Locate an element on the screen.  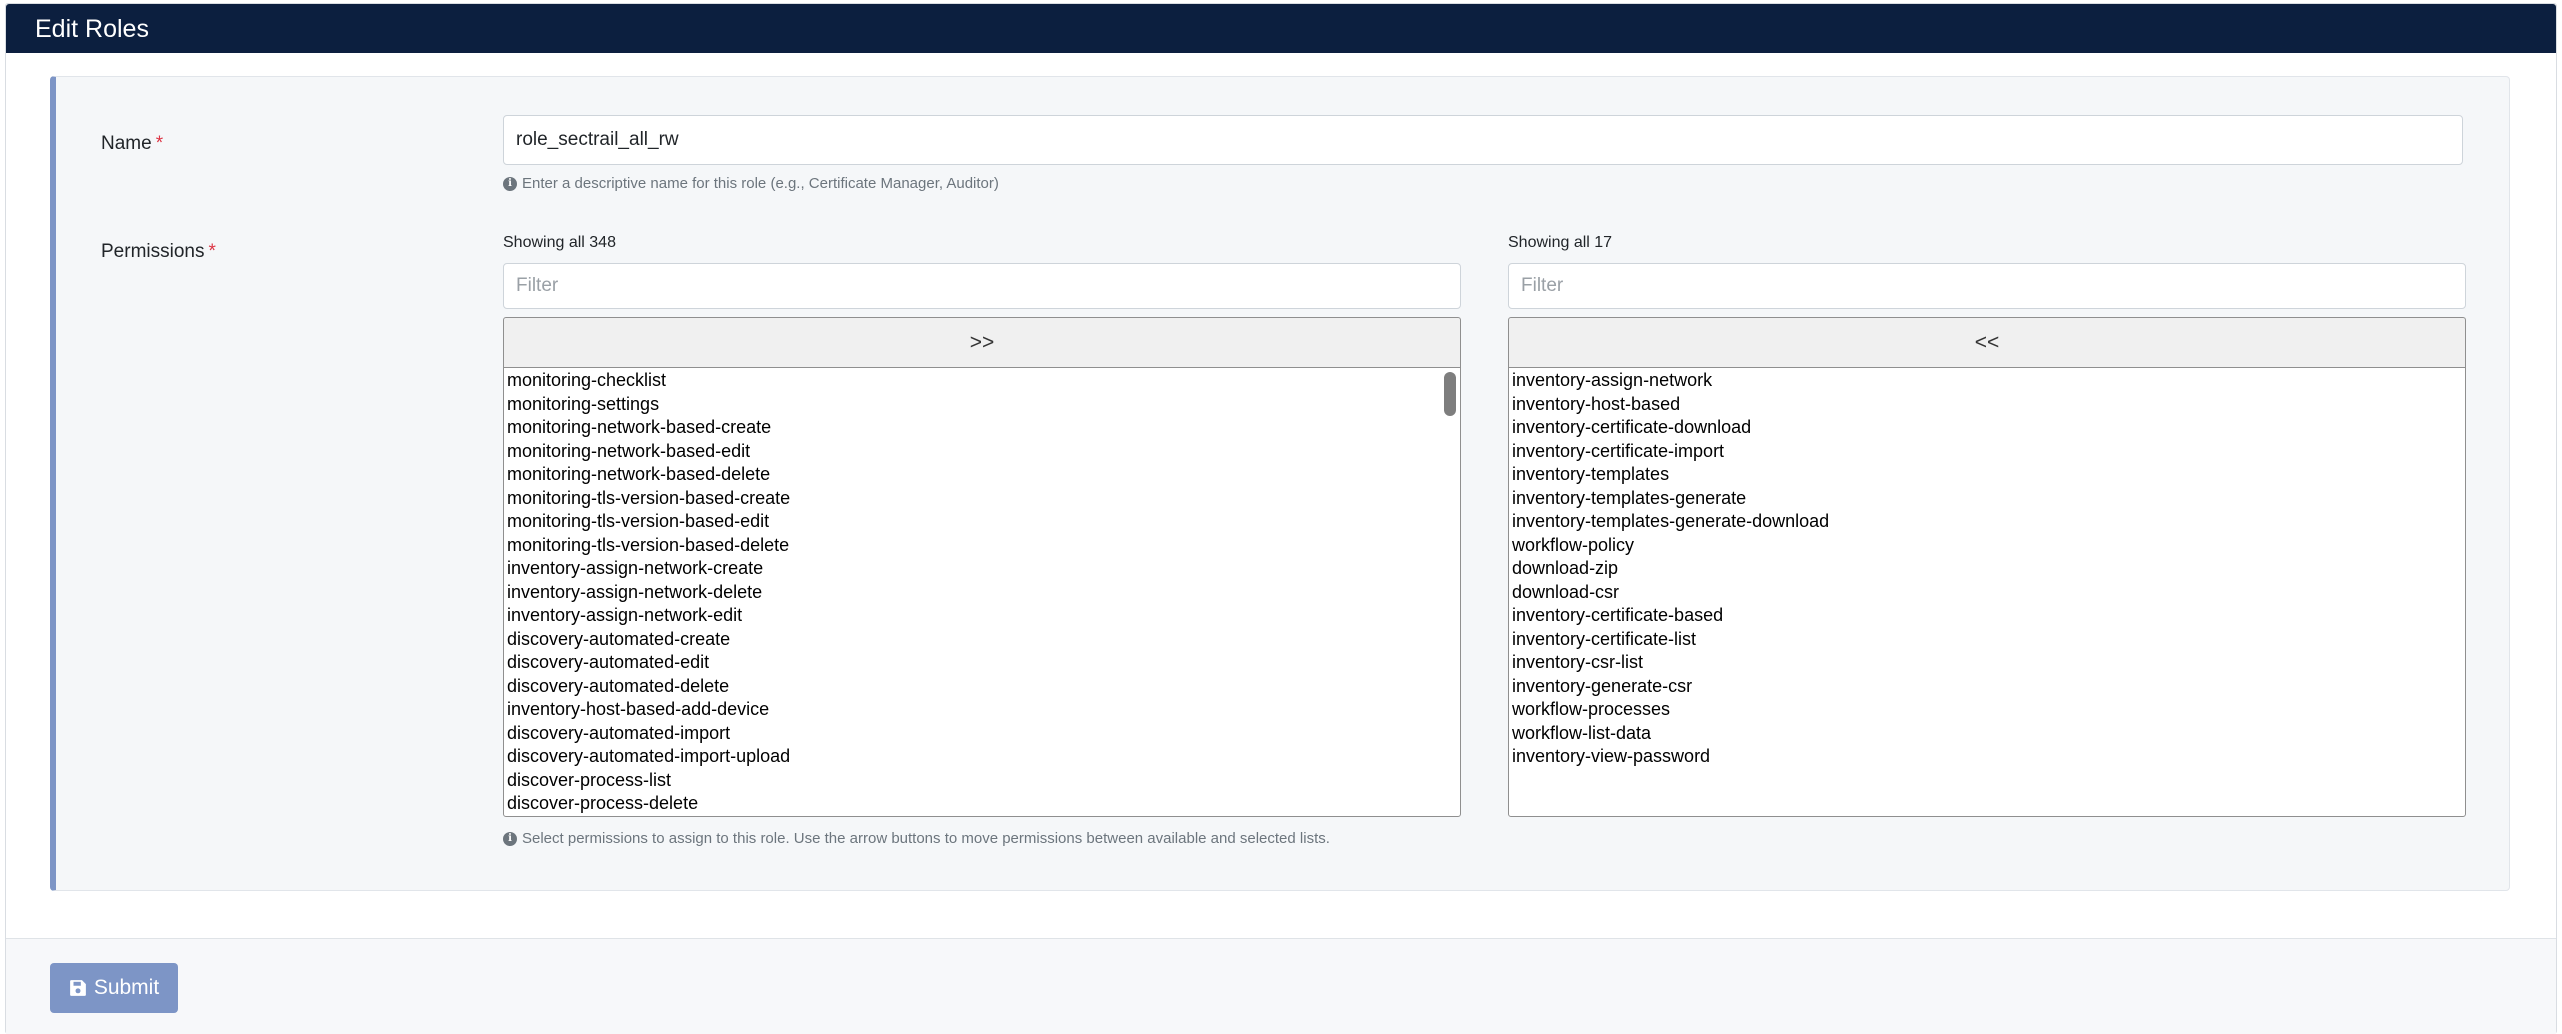
permission-option: inventory-assign-network-edit is located at coordinates (982, 616).